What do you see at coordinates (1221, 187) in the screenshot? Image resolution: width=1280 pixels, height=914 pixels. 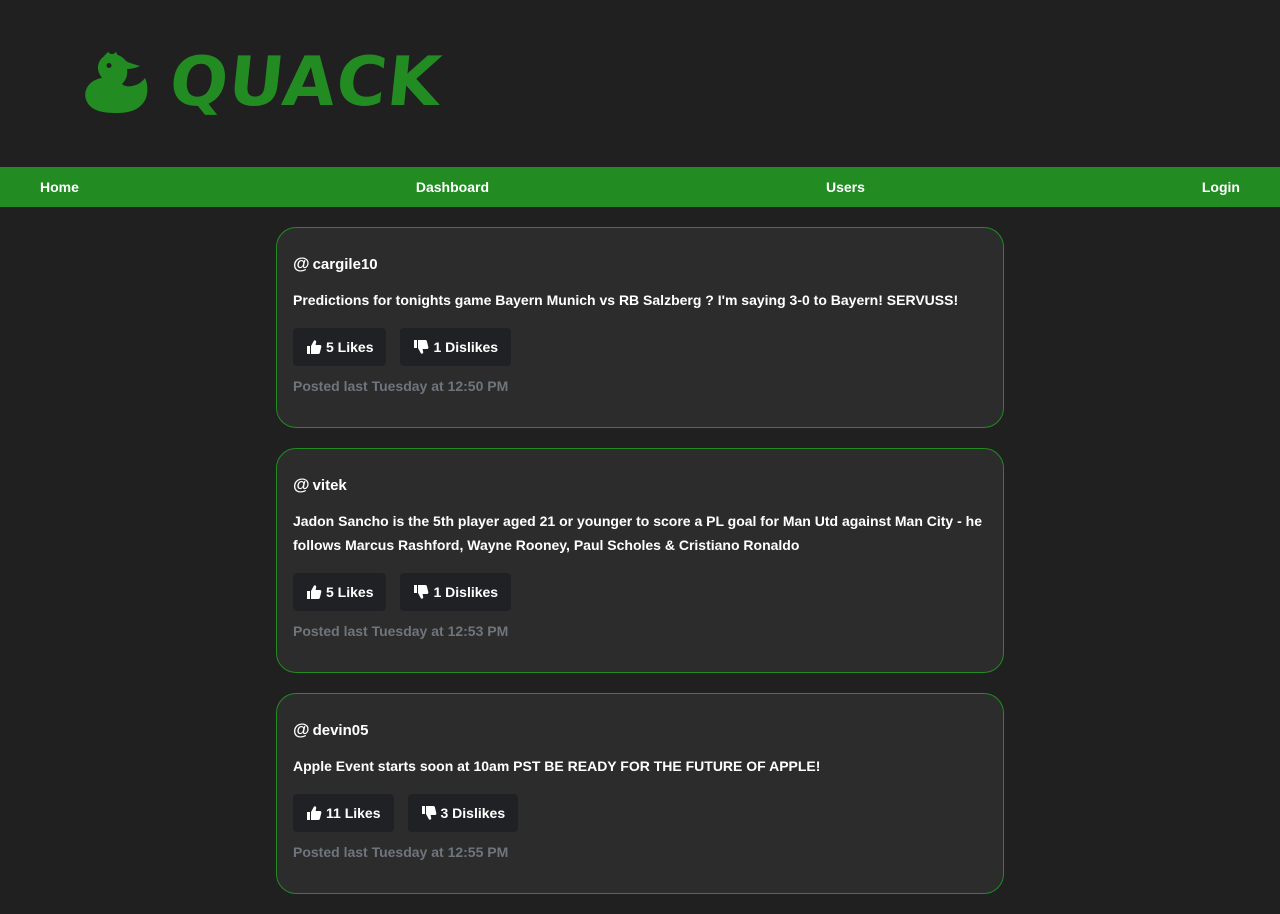 I see `nav-login: Login` at bounding box center [1221, 187].